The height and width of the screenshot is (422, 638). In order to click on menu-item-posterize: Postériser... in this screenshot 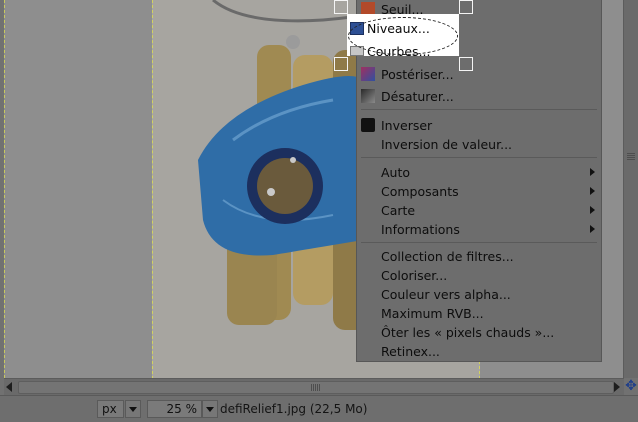, I will do `click(479, 74)`.